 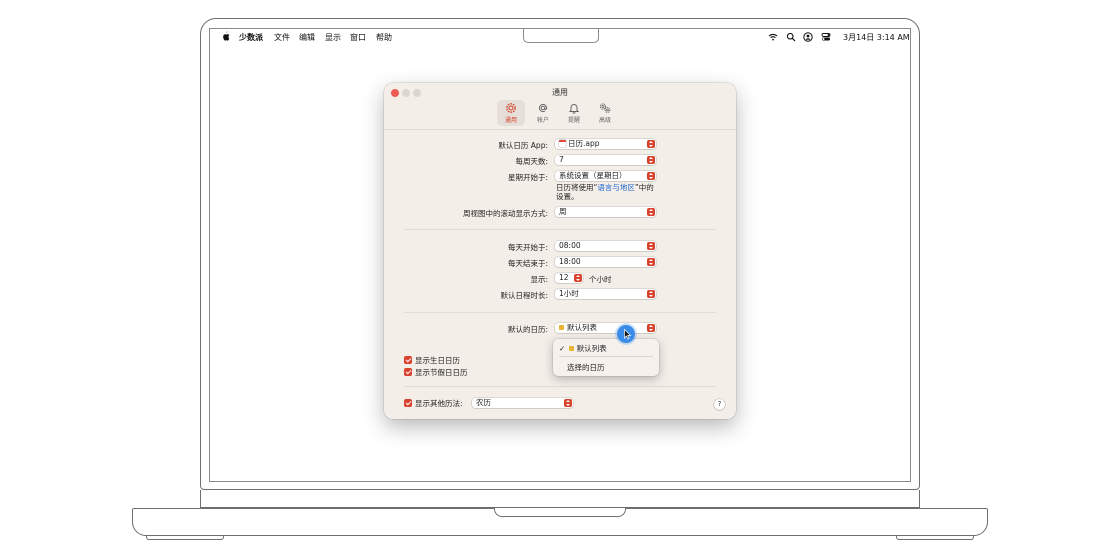 I want to click on scroll-by-label: 周视图中的滚动显示方式:, so click(x=505, y=213).